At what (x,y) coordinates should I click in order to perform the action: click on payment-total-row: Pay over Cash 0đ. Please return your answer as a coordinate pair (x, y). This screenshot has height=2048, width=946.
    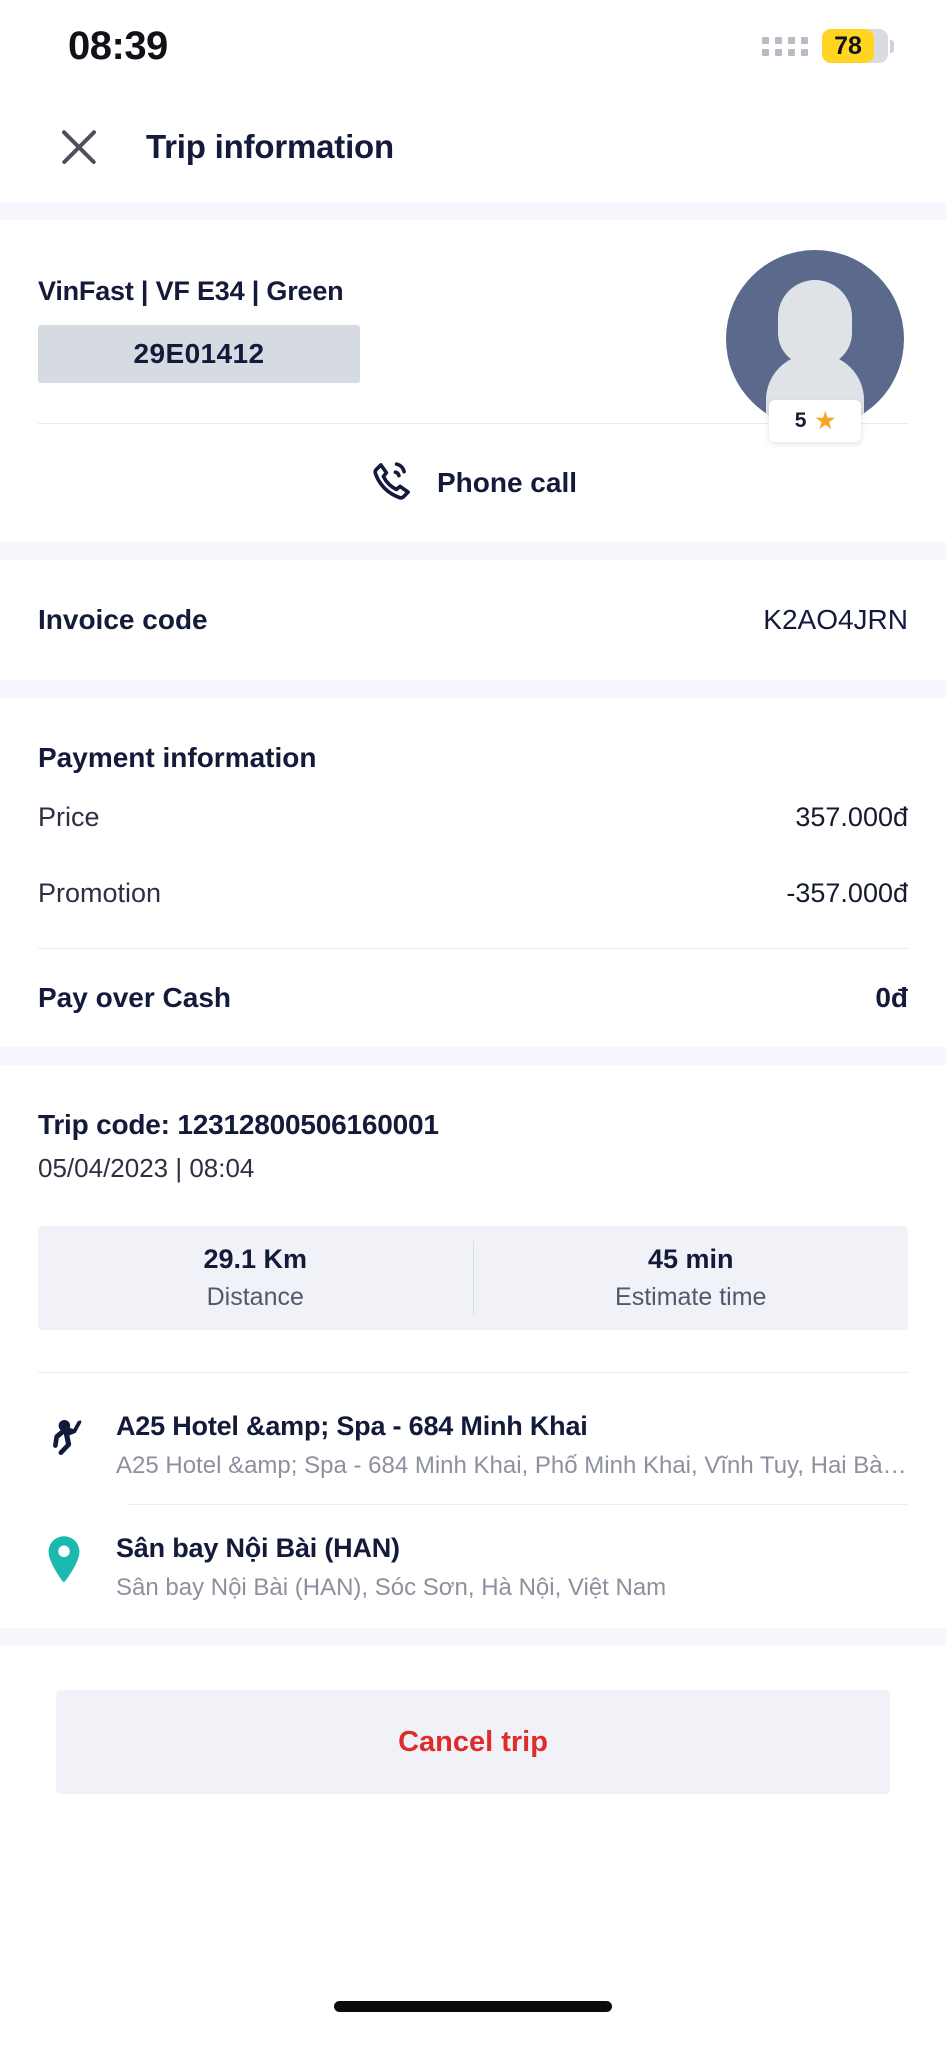
    Looking at the image, I should click on (473, 998).